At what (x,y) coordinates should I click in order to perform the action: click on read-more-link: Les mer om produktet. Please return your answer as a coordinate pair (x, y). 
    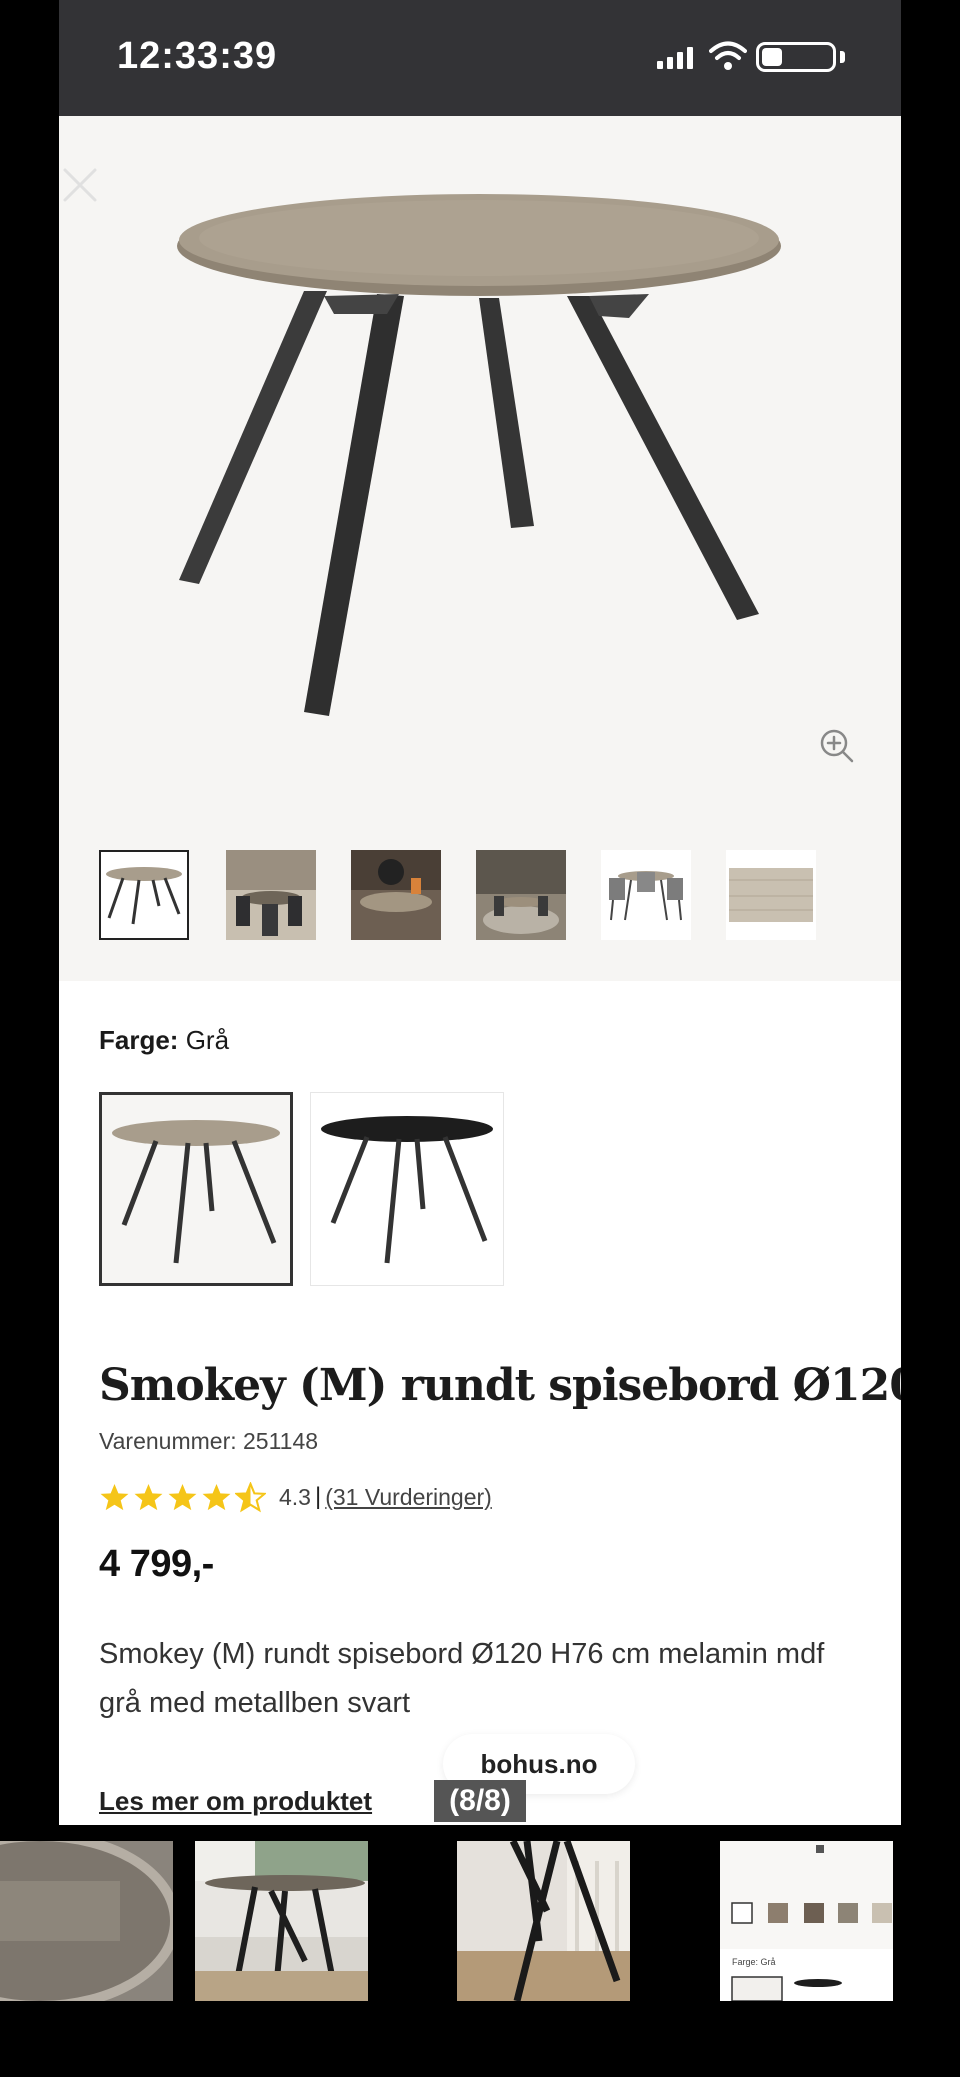
    Looking at the image, I should click on (235, 1801).